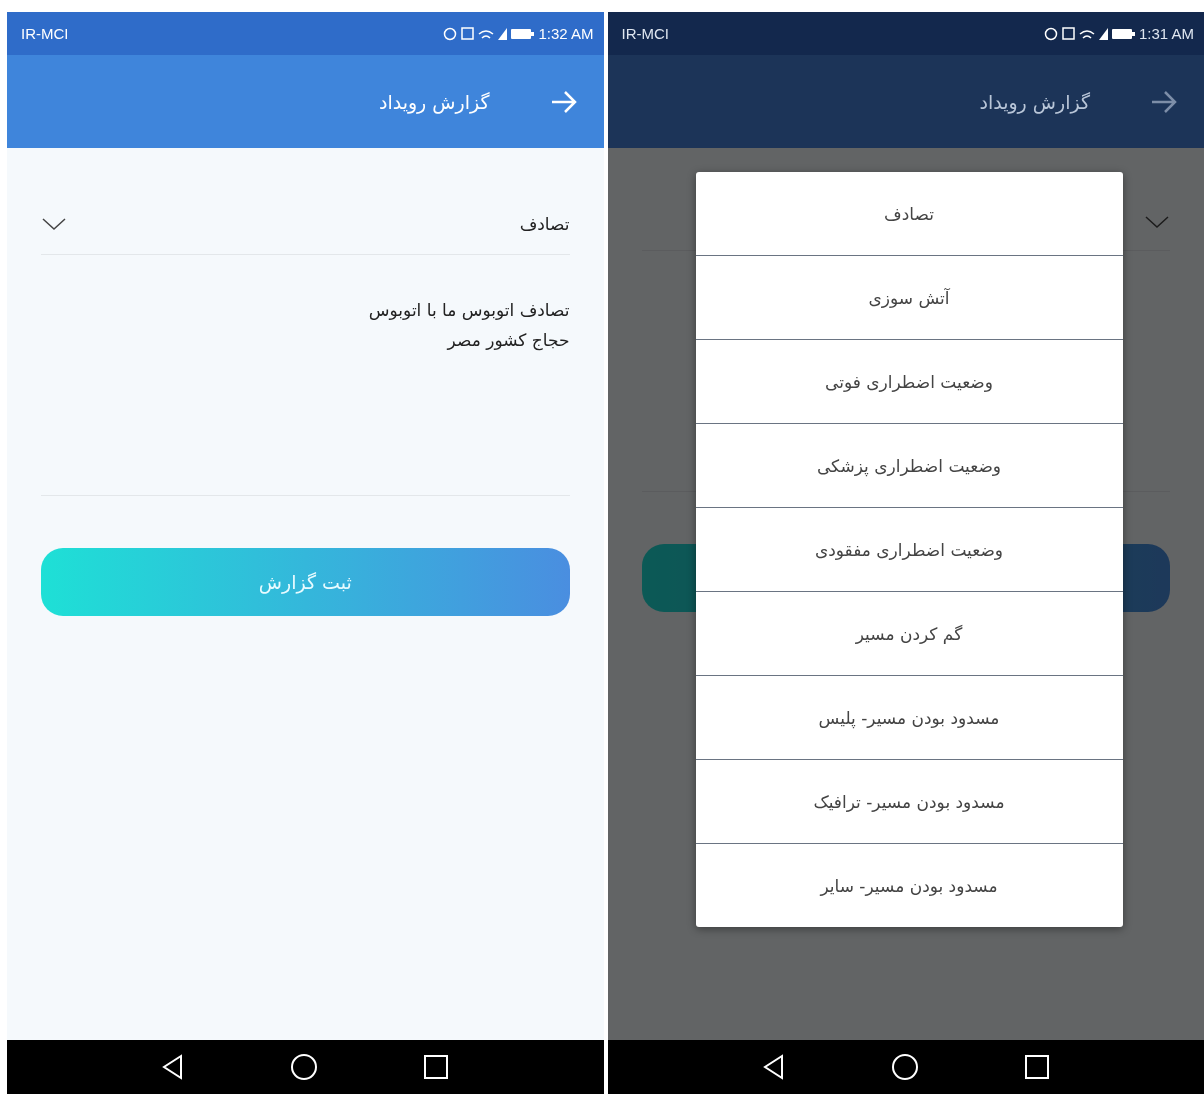  What do you see at coordinates (909, 466) in the screenshot?
I see `option-item: وضعیت اضطراری پزشکی` at bounding box center [909, 466].